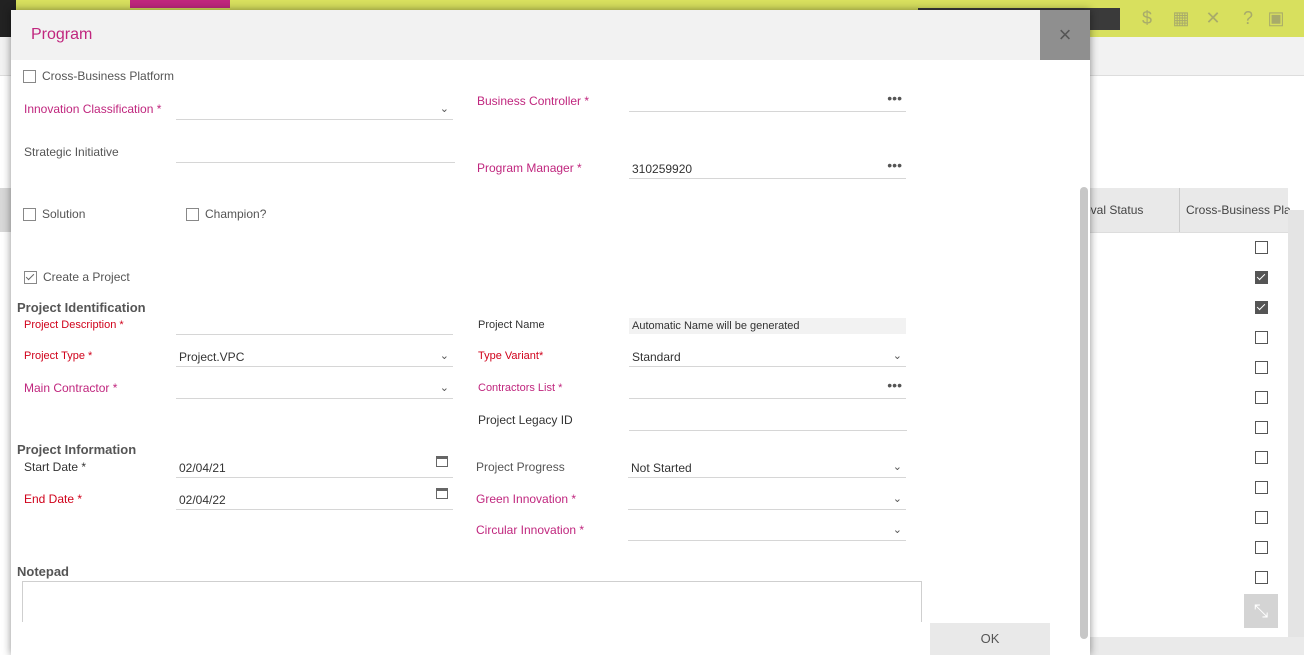  I want to click on main-contractor-select: ⌄, so click(314, 390).